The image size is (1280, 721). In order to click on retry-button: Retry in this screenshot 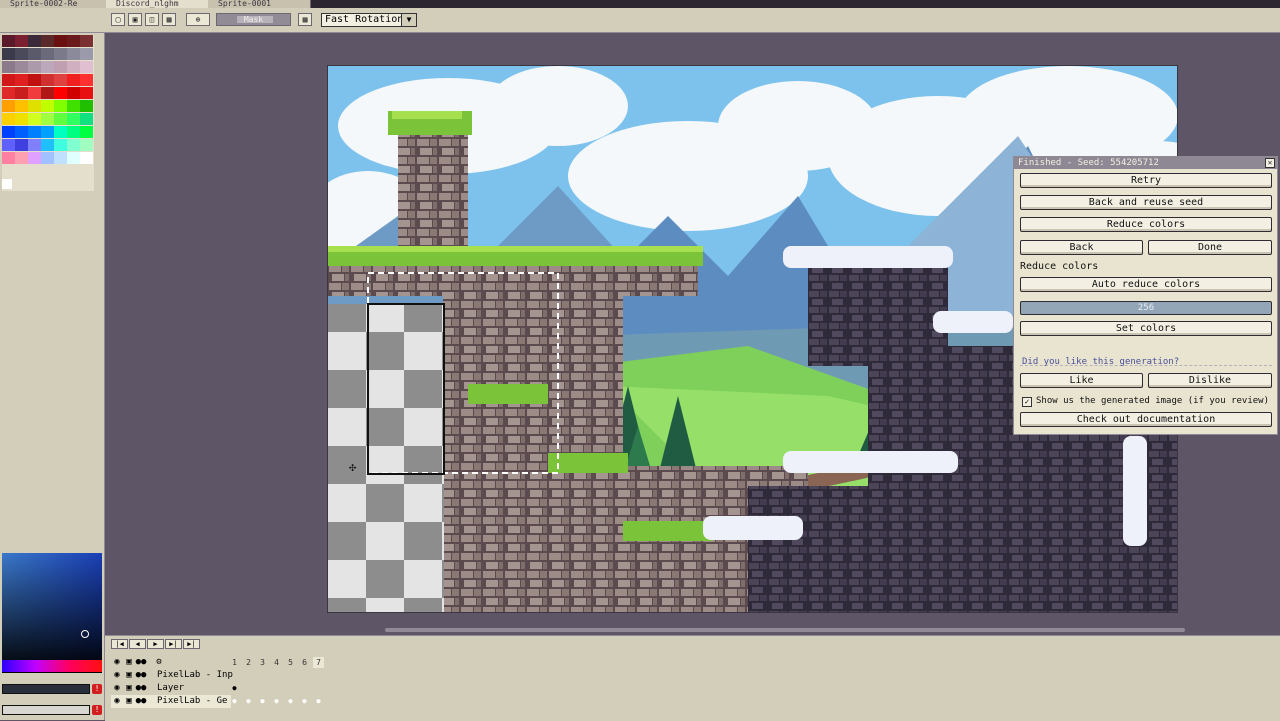, I will do `click(1146, 180)`.